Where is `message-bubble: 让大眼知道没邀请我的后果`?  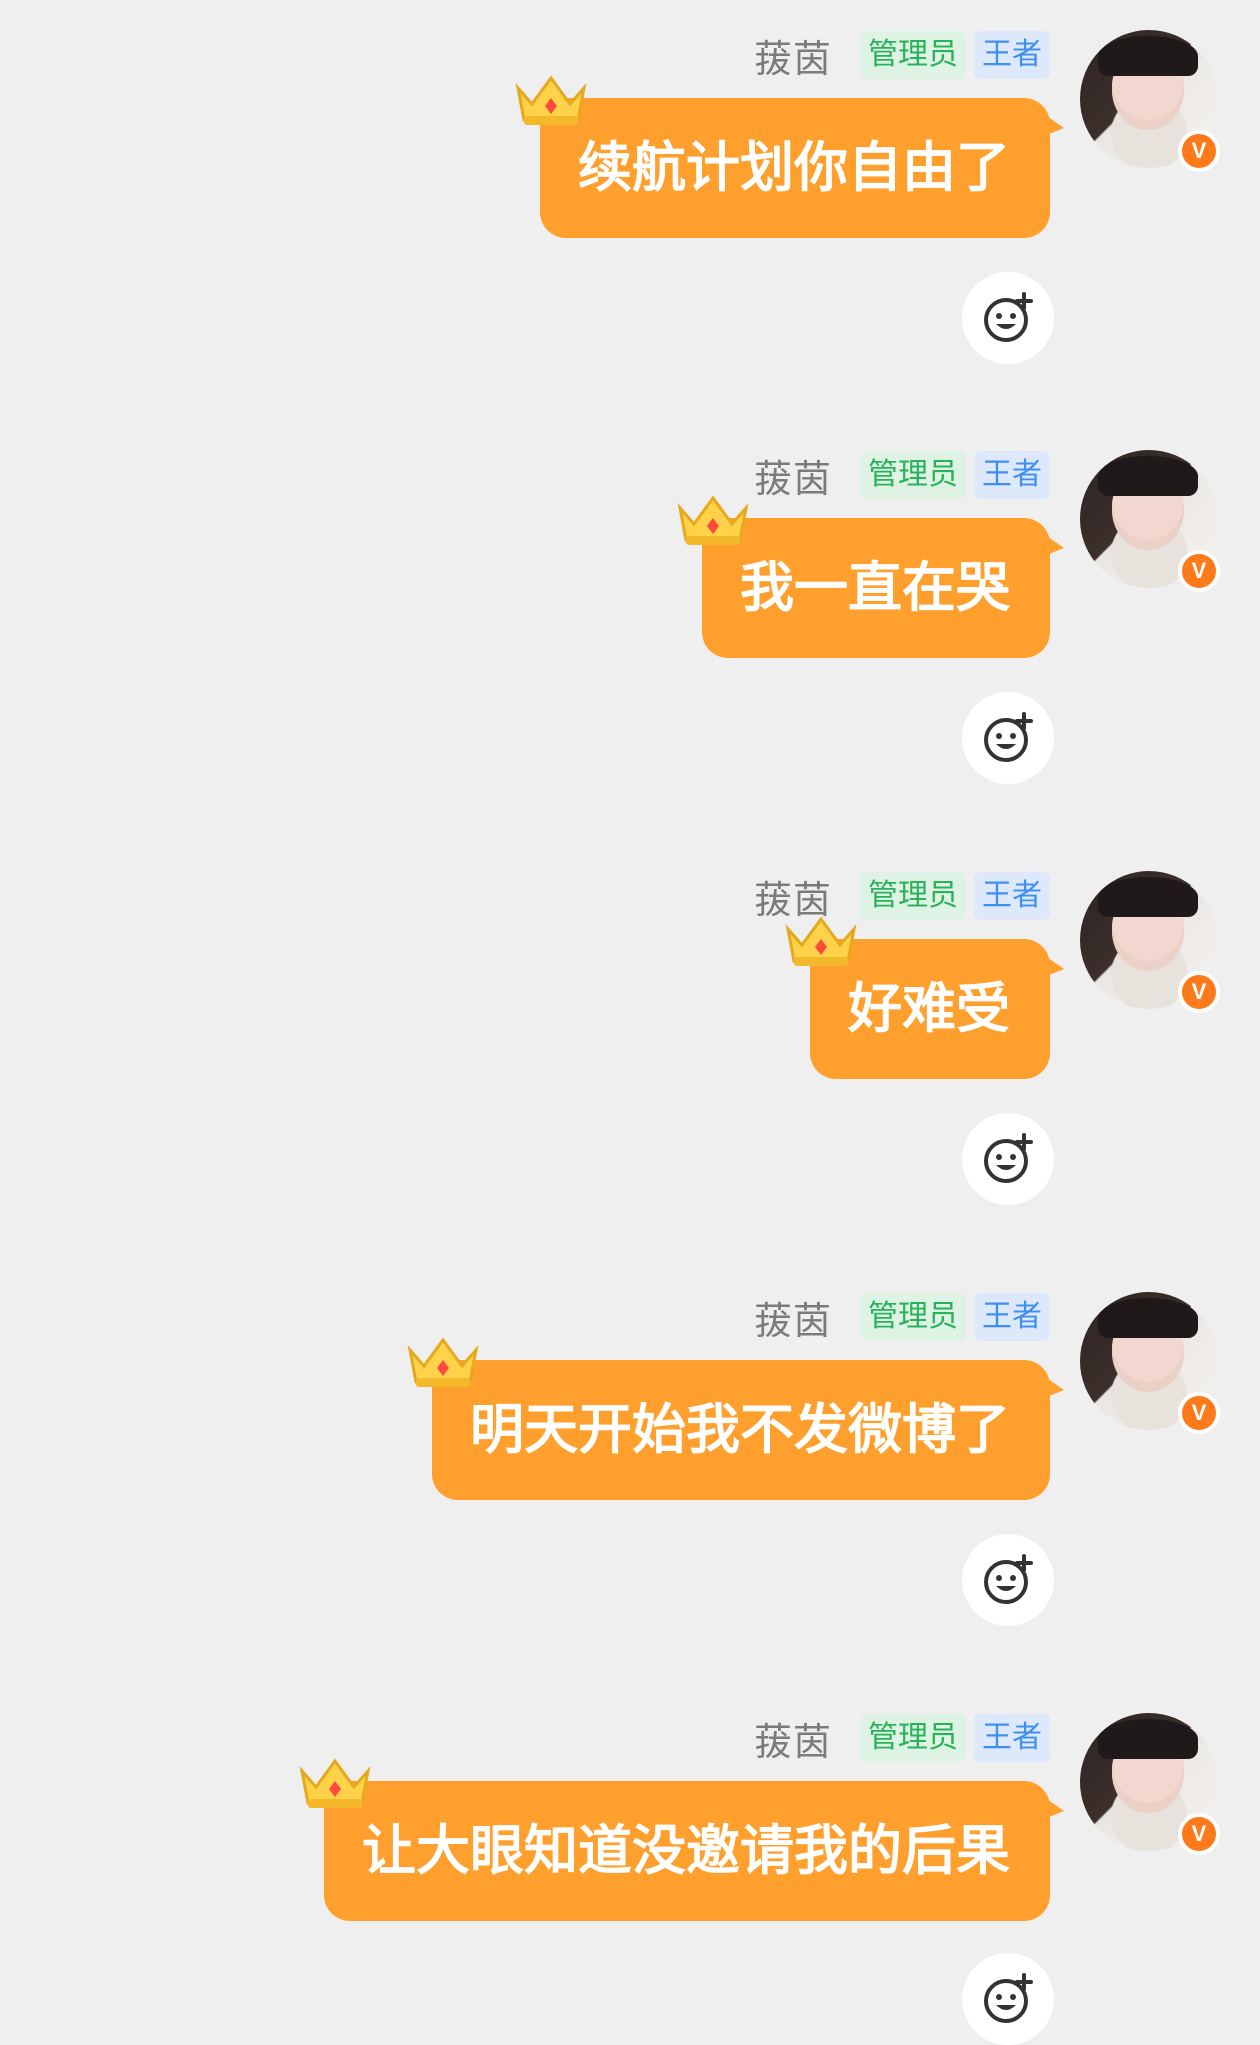 message-bubble: 让大眼知道没邀请我的后果 is located at coordinates (681, 1839).